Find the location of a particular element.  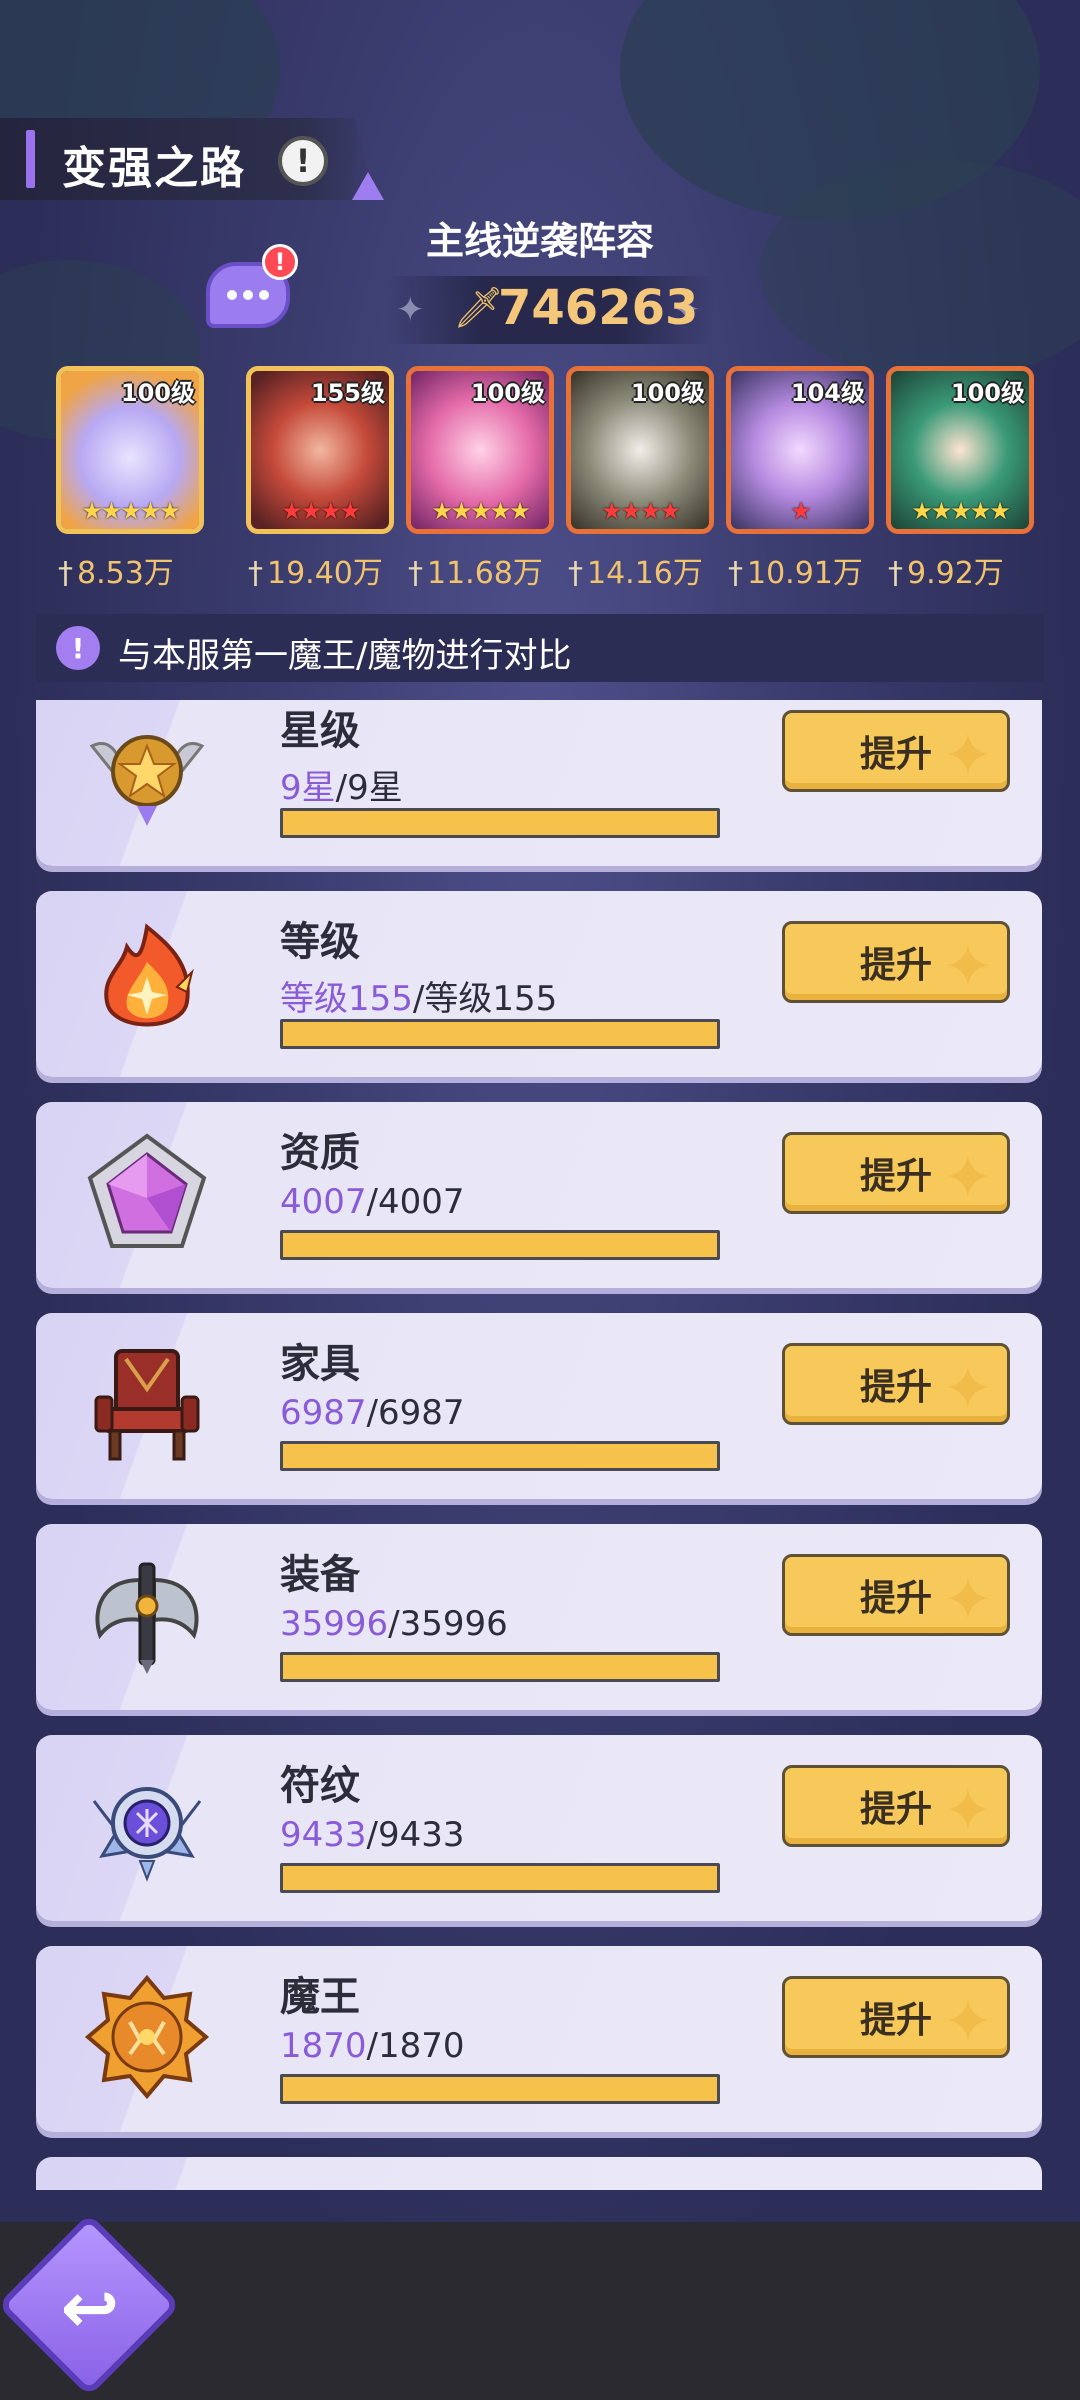

hero-level: 104级 is located at coordinates (827, 393).